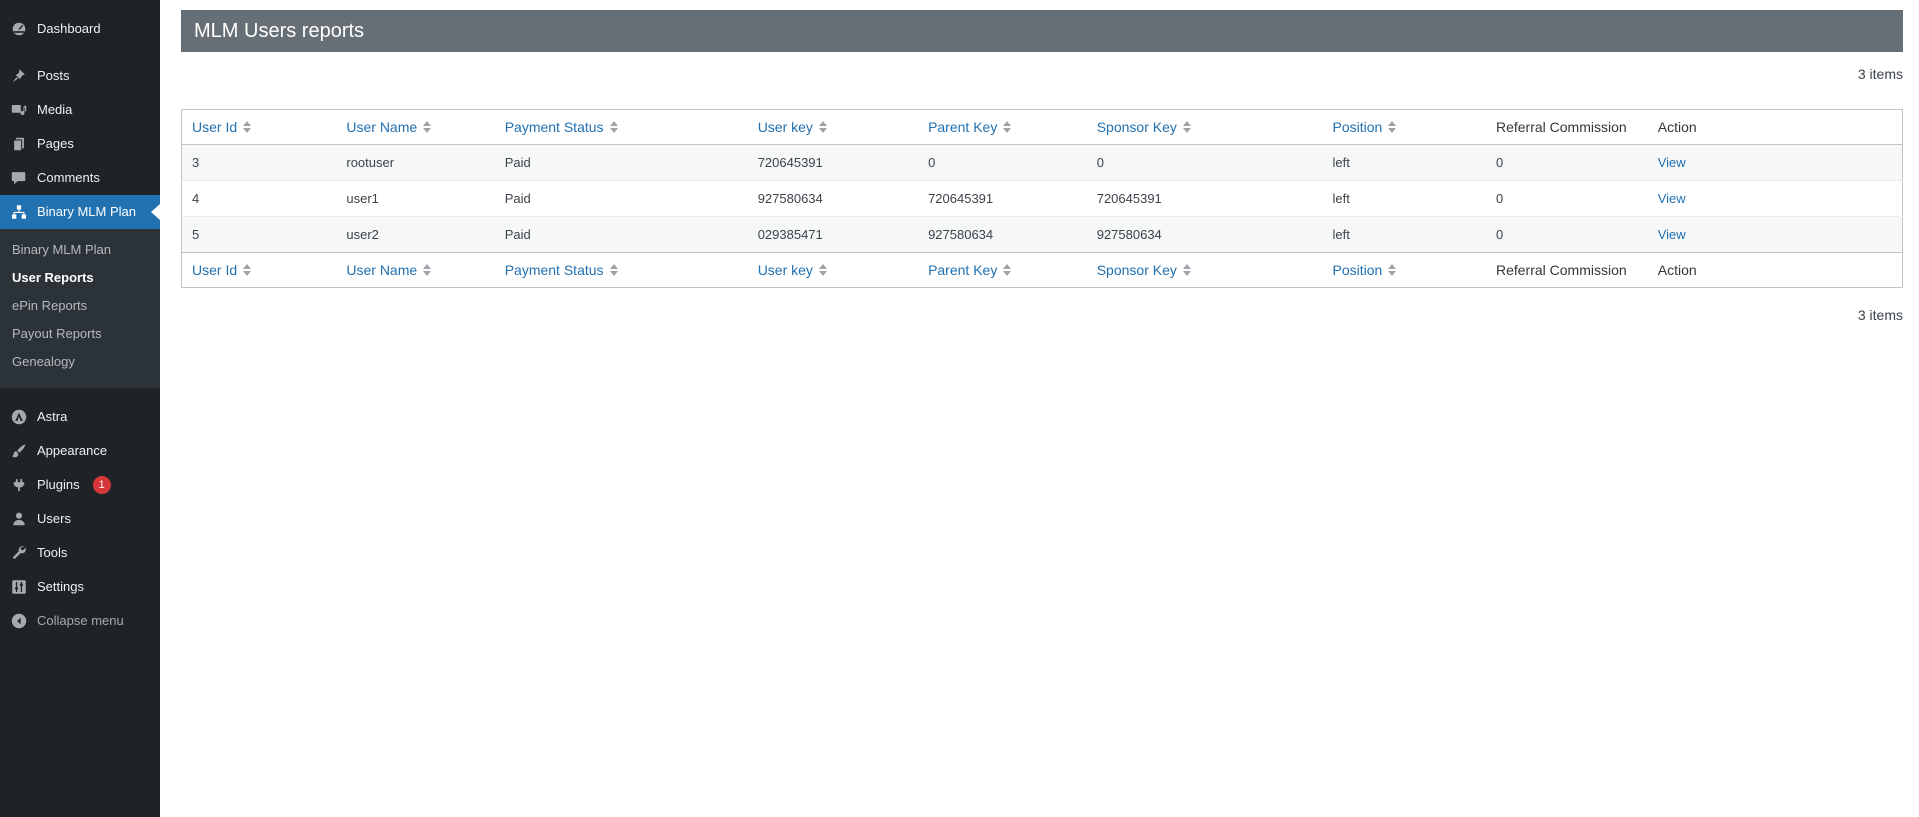 The image size is (1919, 817). What do you see at coordinates (1566, 270) in the screenshot?
I see `footer-referral-commission: Referral Commission` at bounding box center [1566, 270].